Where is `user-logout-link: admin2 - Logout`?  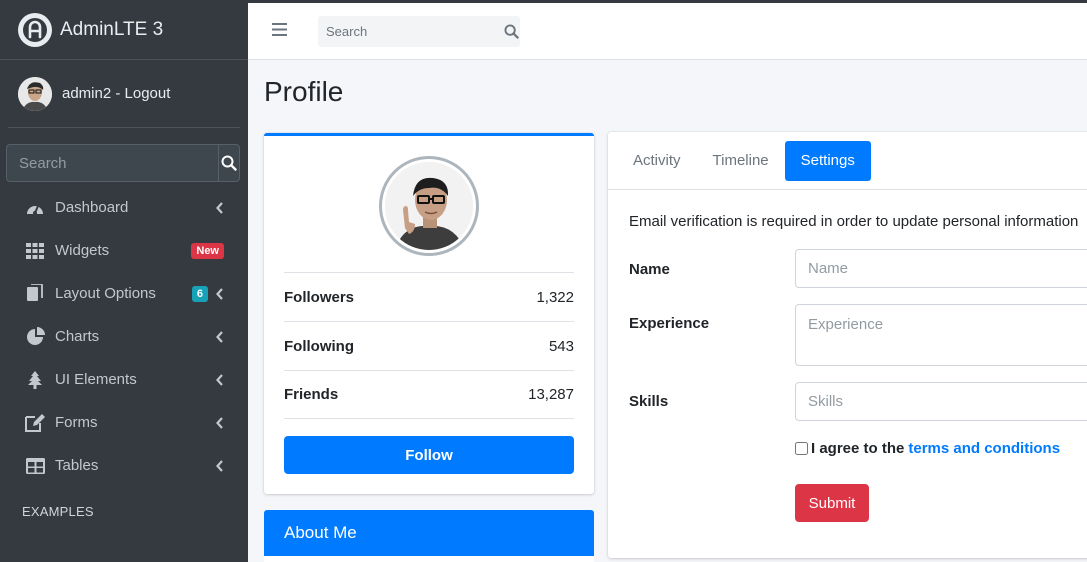 user-logout-link: admin2 - Logout is located at coordinates (116, 93).